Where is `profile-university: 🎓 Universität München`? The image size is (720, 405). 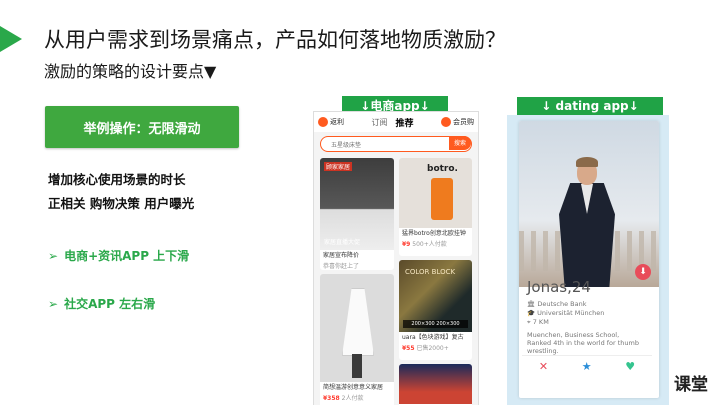
profile-university: 🎓 Universität München is located at coordinates (566, 313).